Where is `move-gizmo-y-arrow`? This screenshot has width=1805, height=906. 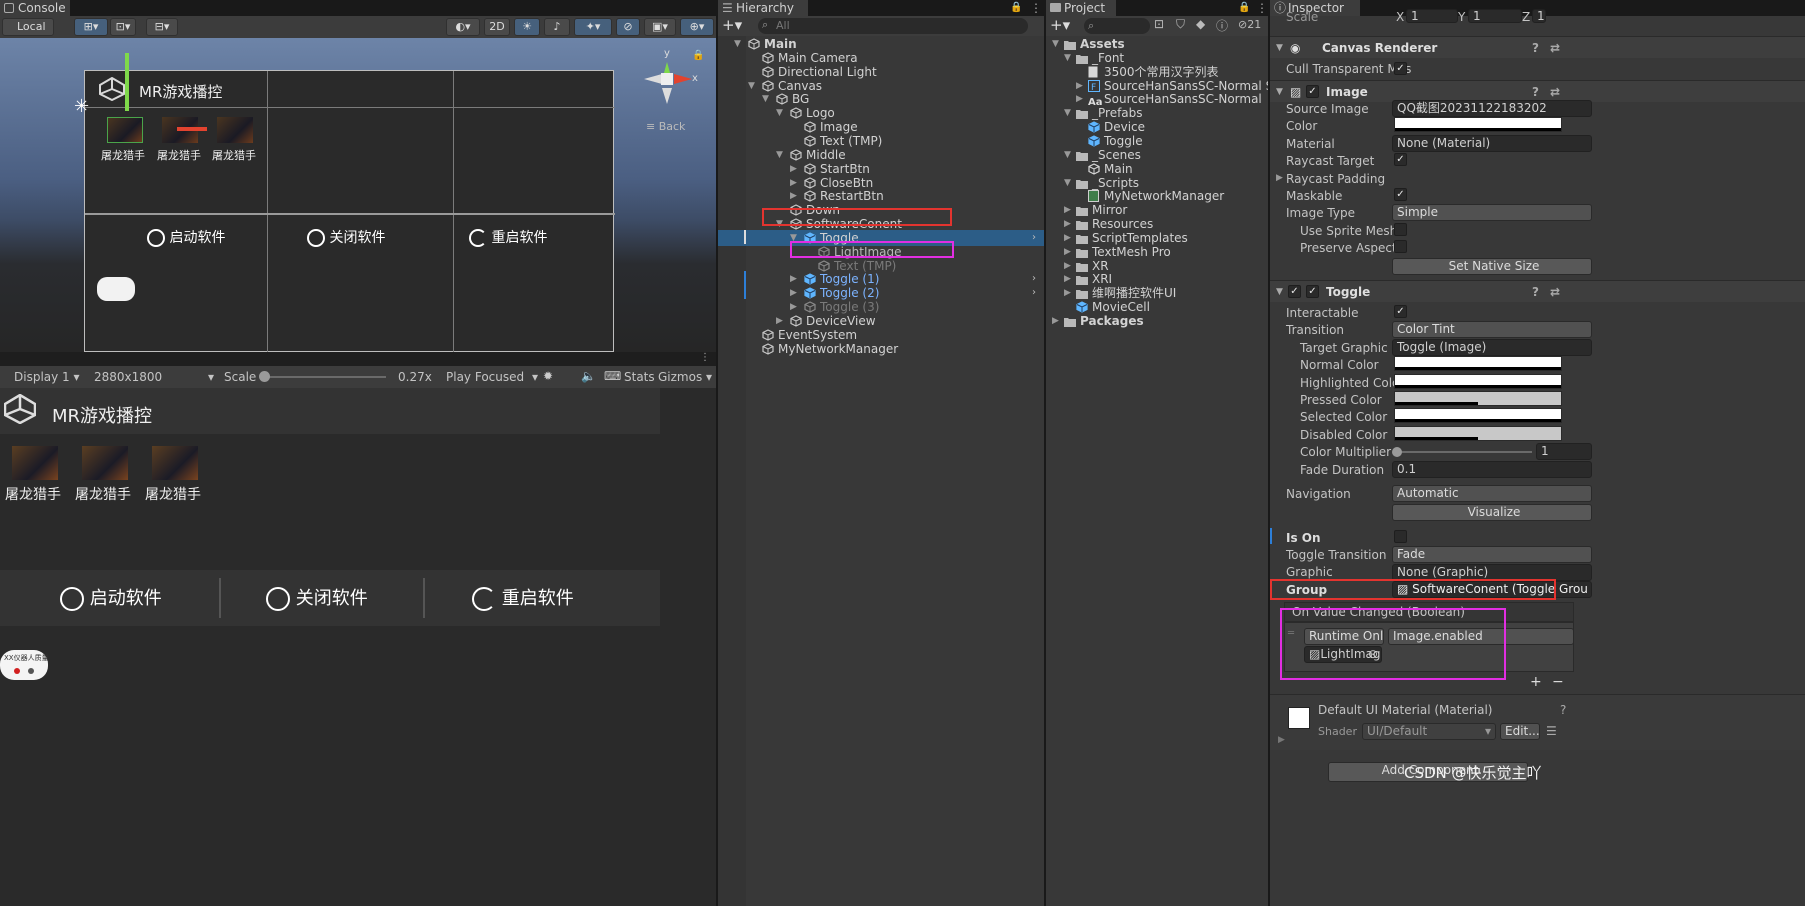 move-gizmo-y-arrow is located at coordinates (127, 82).